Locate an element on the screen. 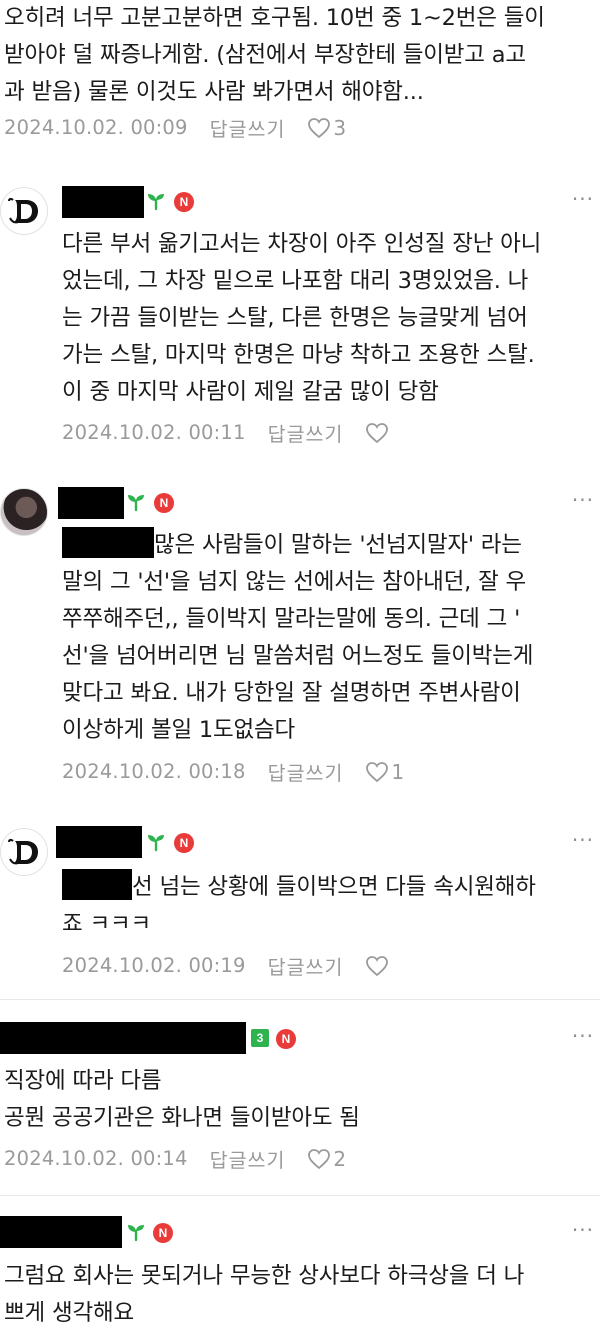  comment-text: 직장에 따라 다름 공뭔 공공기관은 화나면 들이받아도 됨 is located at coordinates (182, 1099).